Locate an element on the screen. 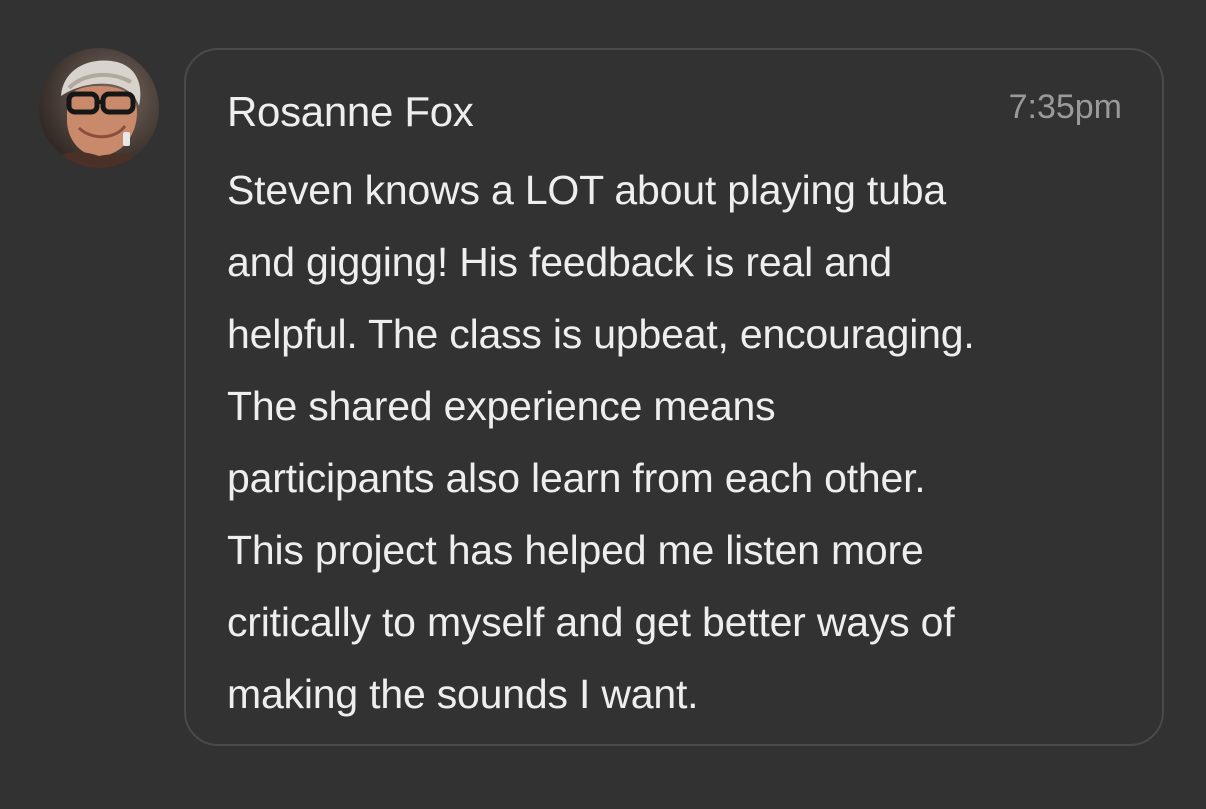  message-line: participants also learn from each other. is located at coordinates (576, 478).